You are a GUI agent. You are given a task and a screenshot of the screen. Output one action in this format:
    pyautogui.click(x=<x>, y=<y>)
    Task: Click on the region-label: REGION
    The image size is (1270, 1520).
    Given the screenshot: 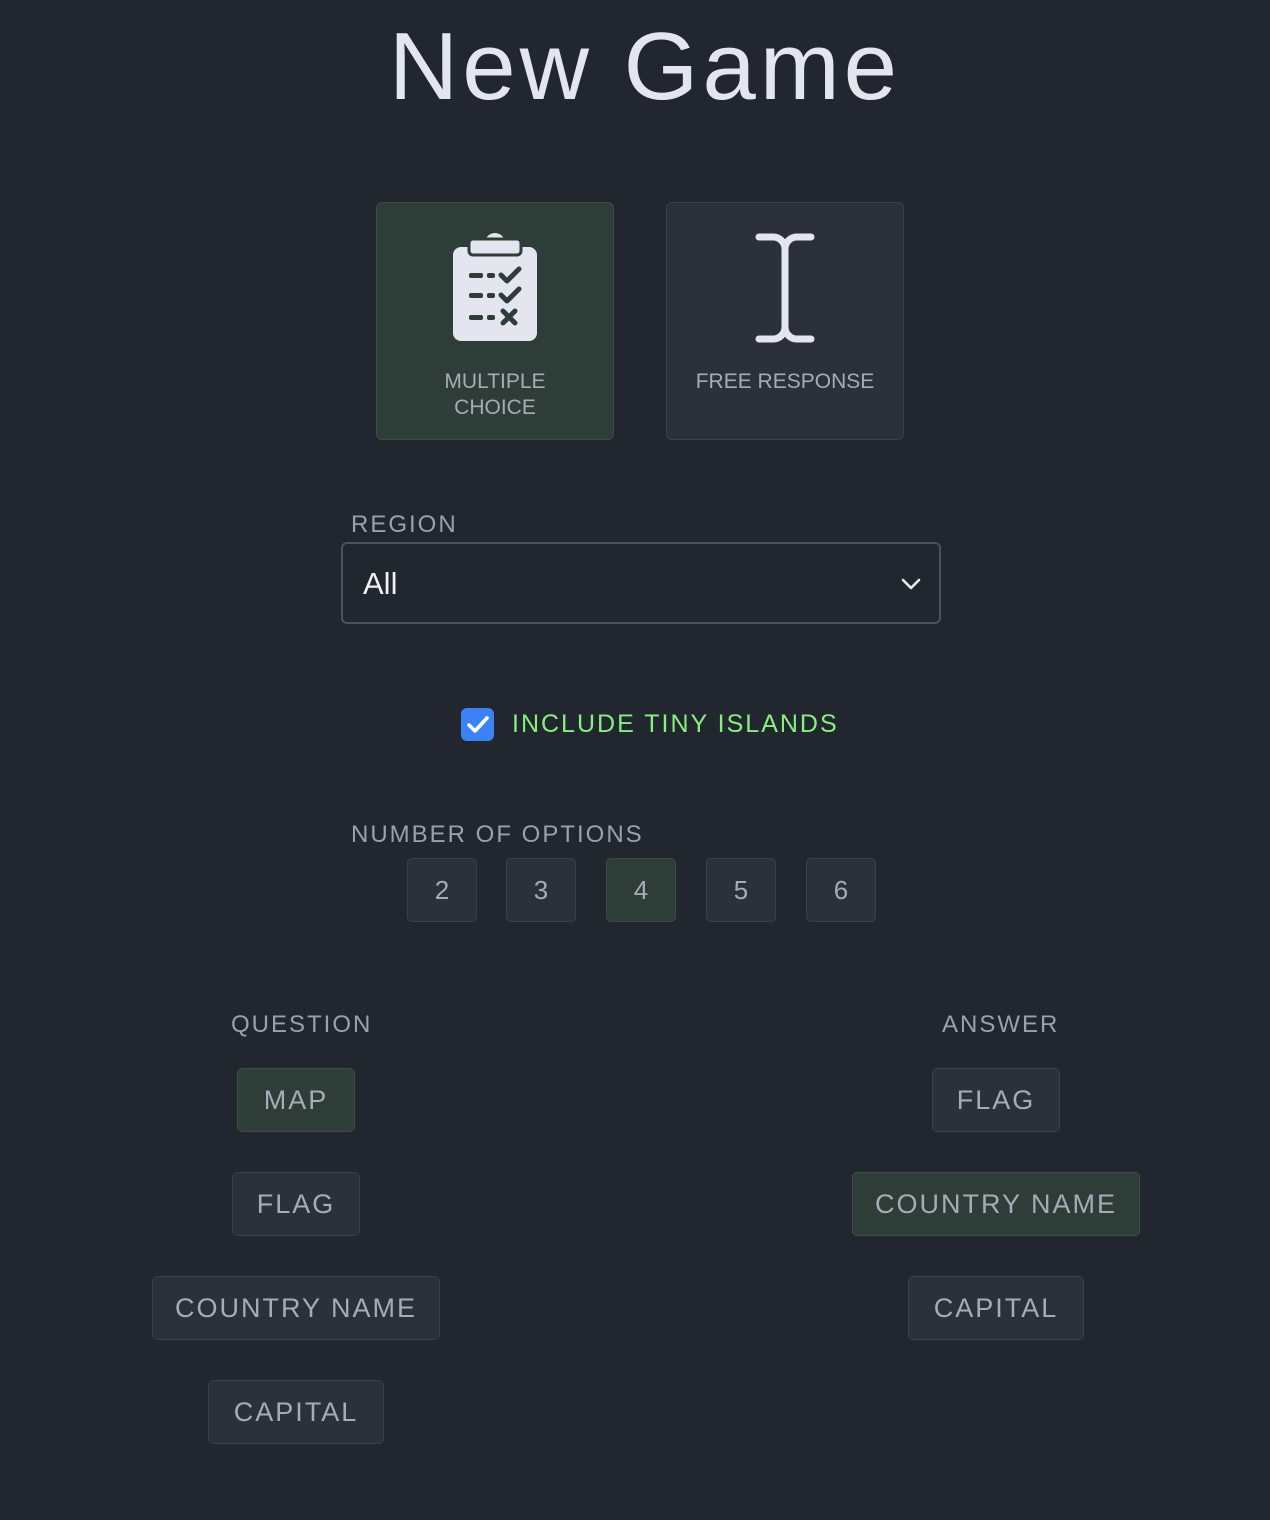 What is the action you would take?
    pyautogui.click(x=404, y=524)
    